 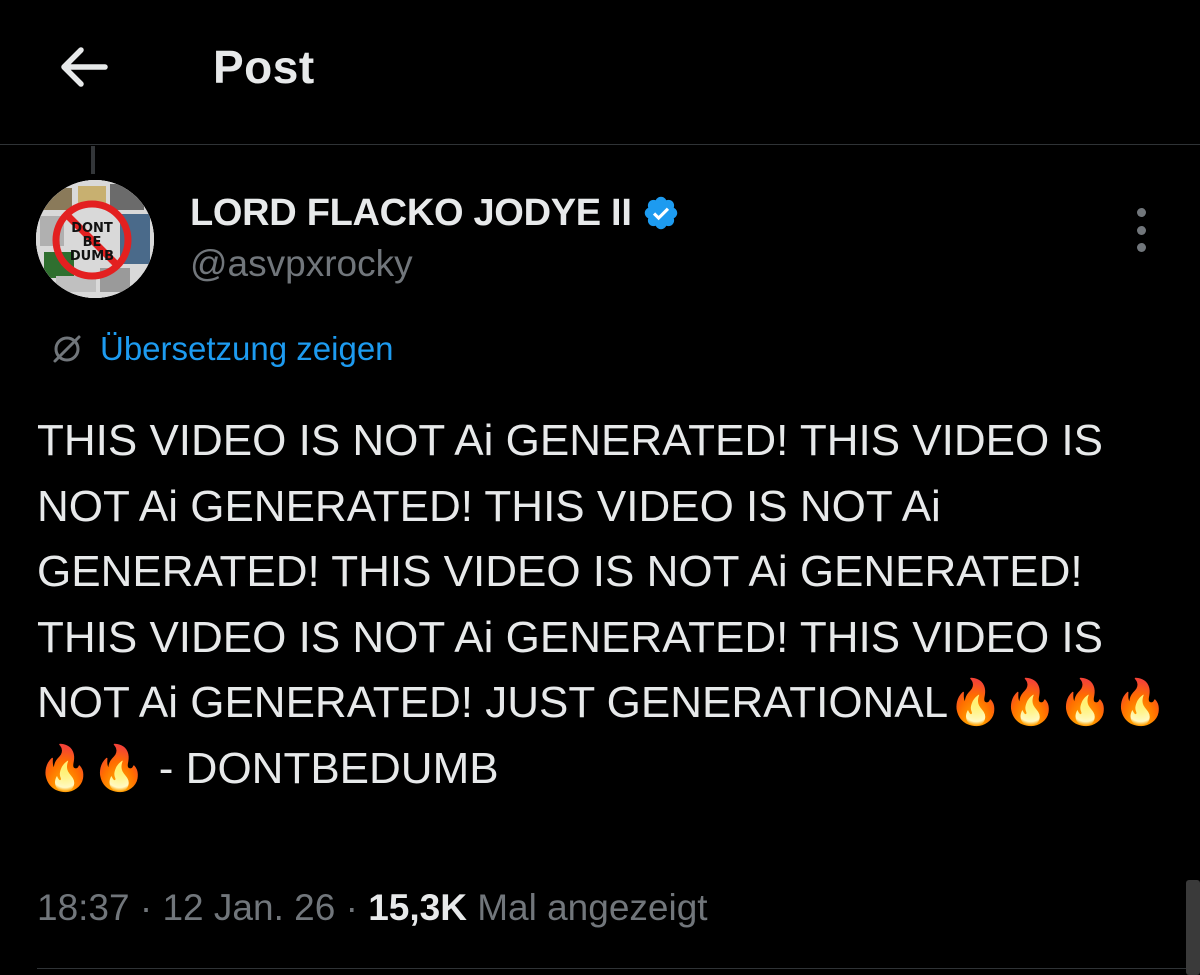 What do you see at coordinates (600, 72) in the screenshot?
I see `top-bar: Post` at bounding box center [600, 72].